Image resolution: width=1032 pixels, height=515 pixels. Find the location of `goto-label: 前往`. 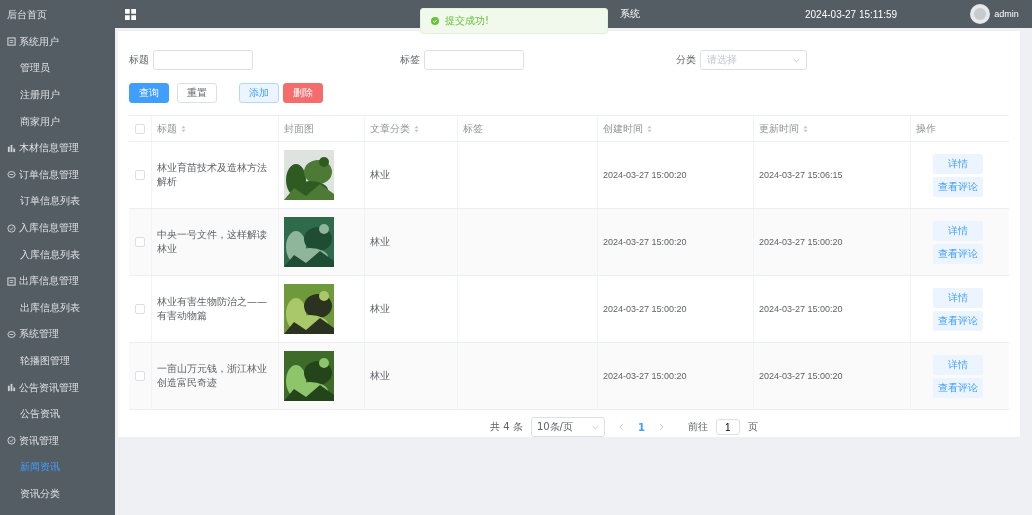

goto-label: 前往 is located at coordinates (697, 427).